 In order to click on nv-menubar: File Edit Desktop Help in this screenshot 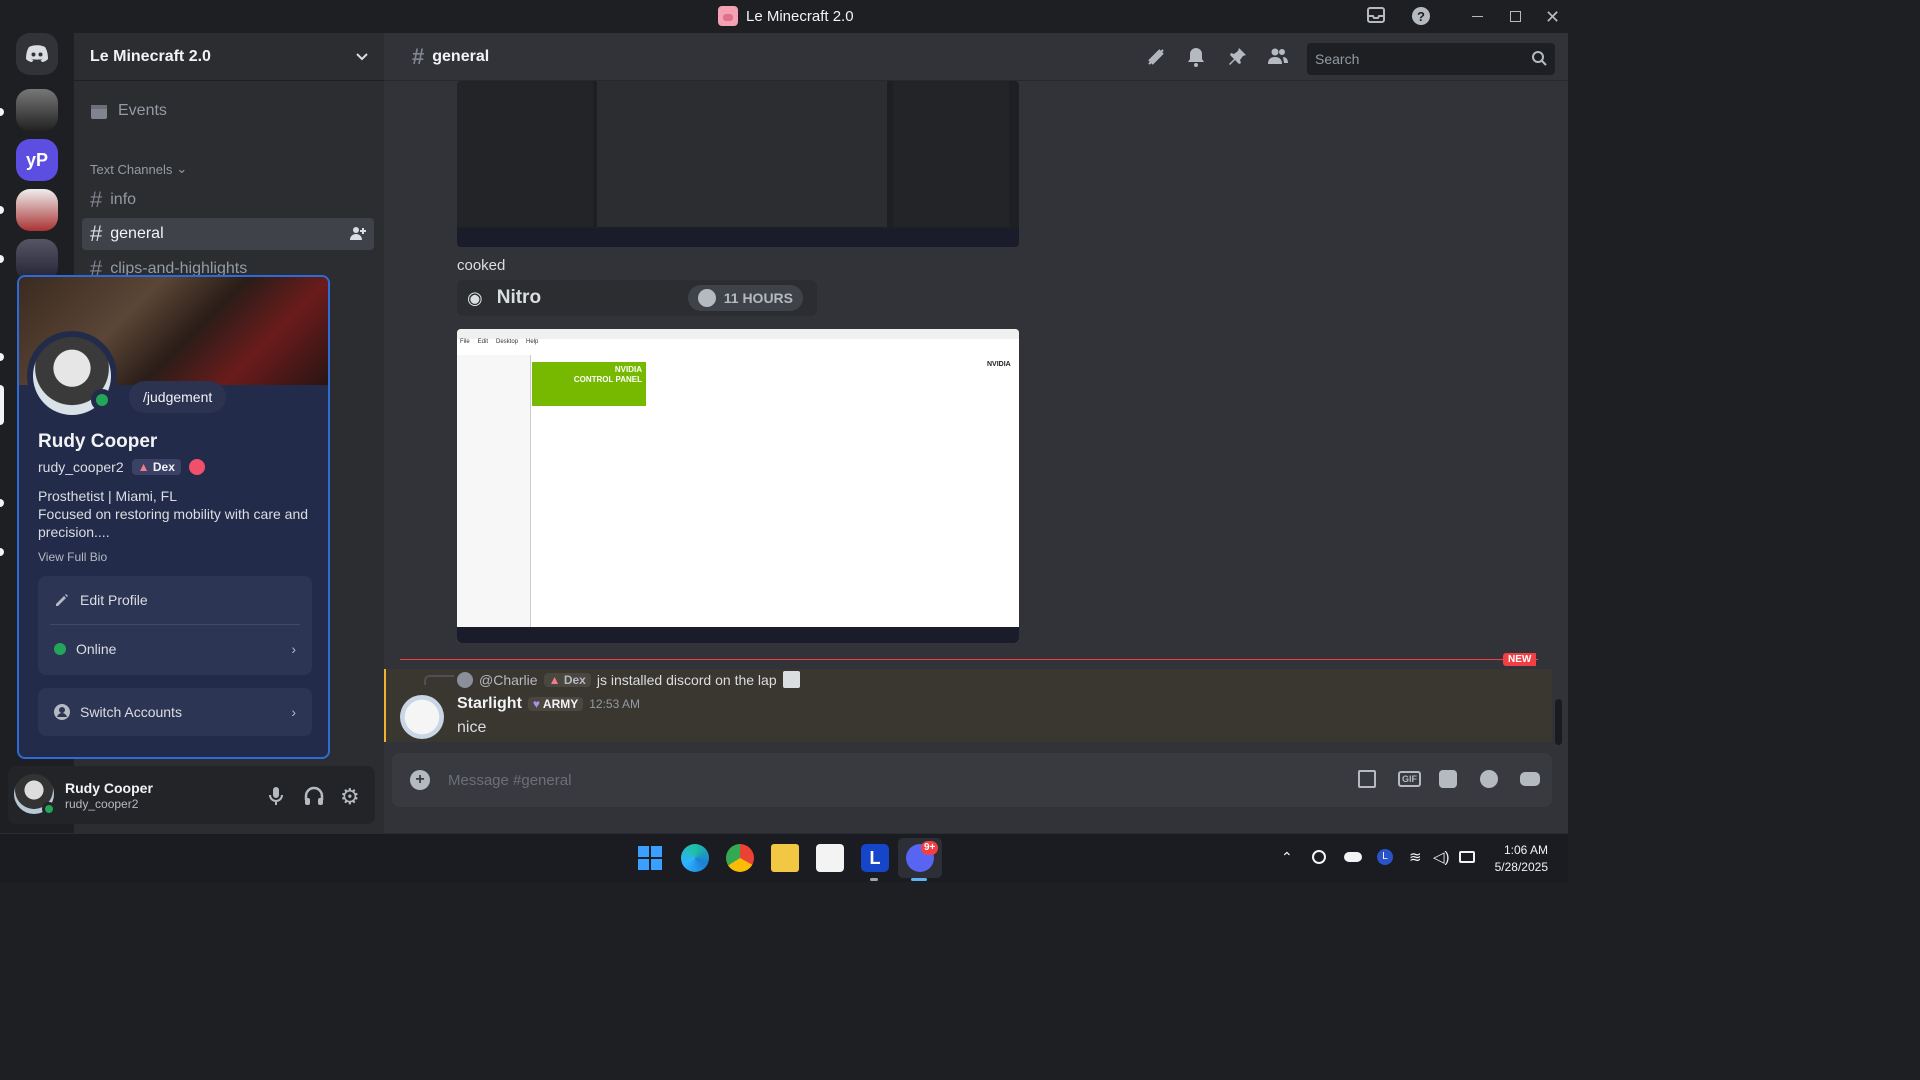, I will do `click(499, 342)`.